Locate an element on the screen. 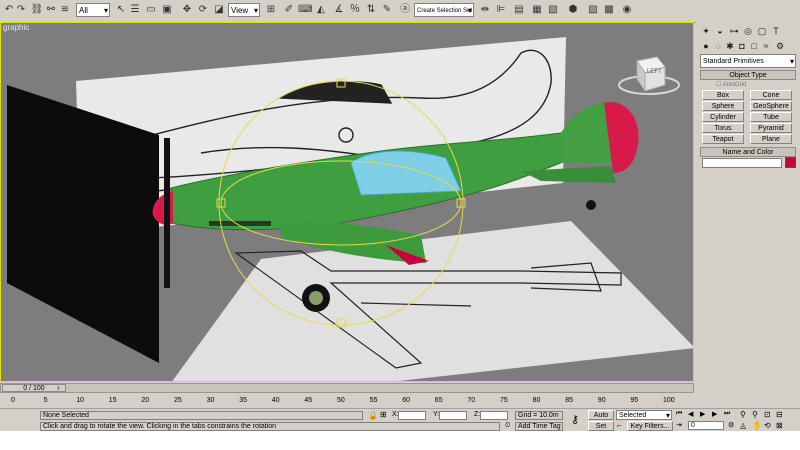  viewcube-label: LEFT is located at coordinates (654, 72).